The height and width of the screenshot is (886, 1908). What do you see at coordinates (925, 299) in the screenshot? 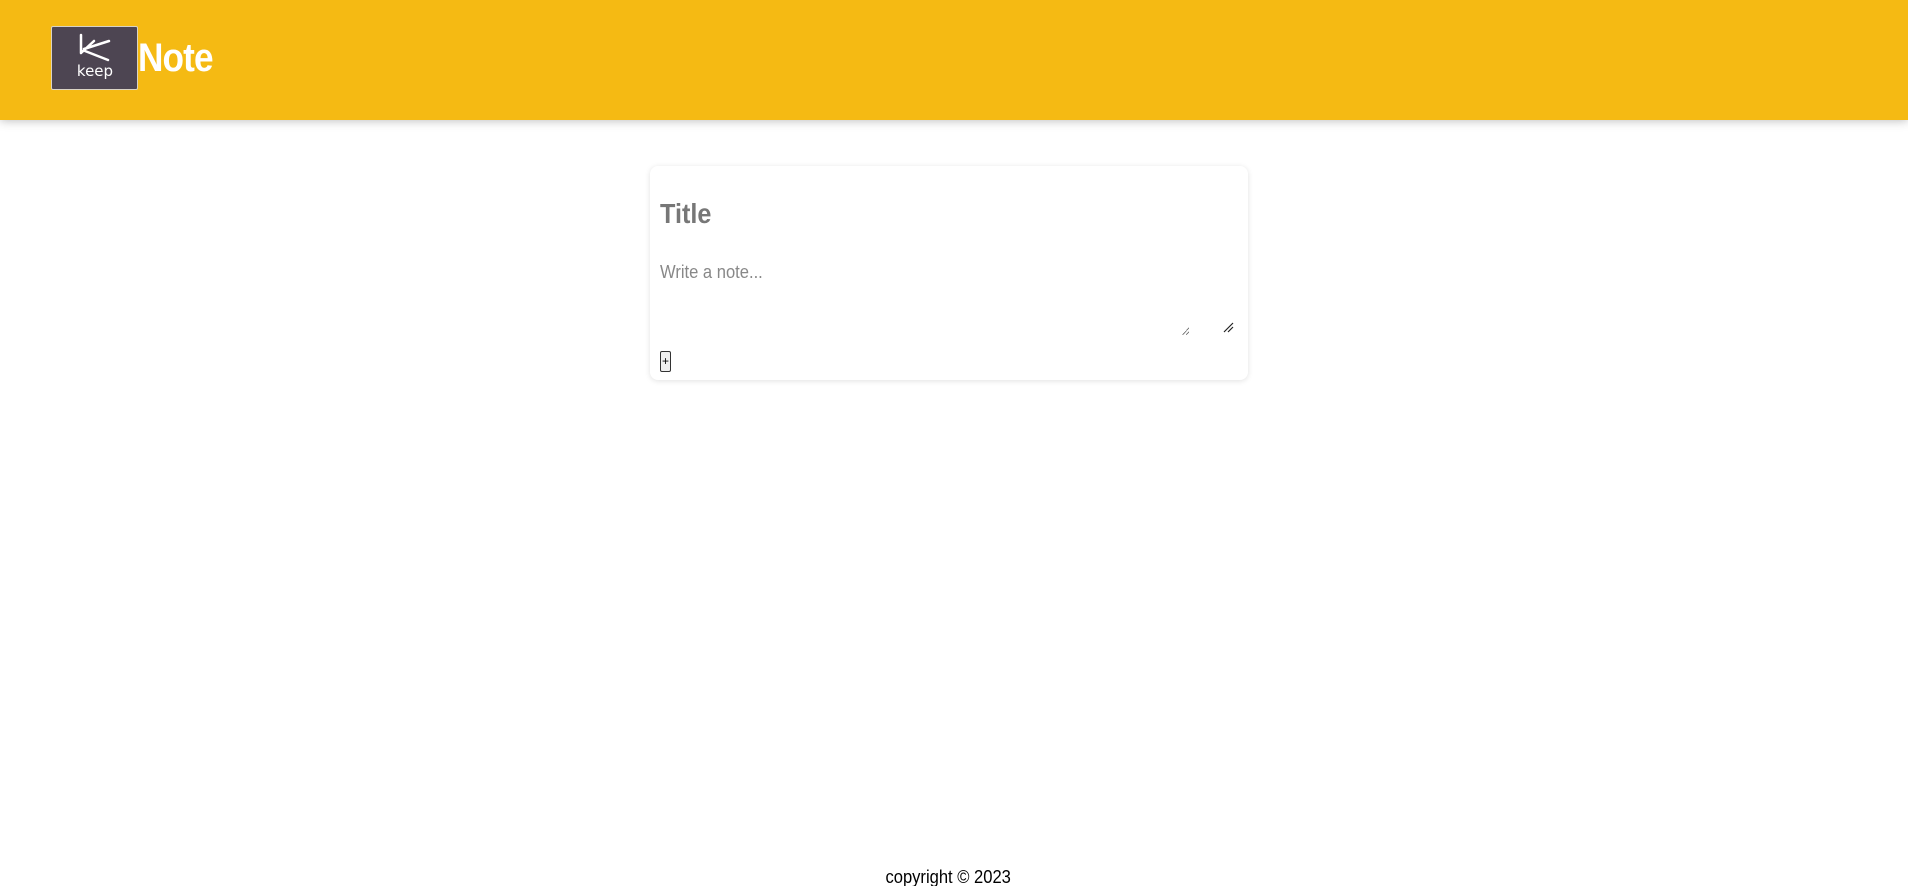
I see `note-content-input` at bounding box center [925, 299].